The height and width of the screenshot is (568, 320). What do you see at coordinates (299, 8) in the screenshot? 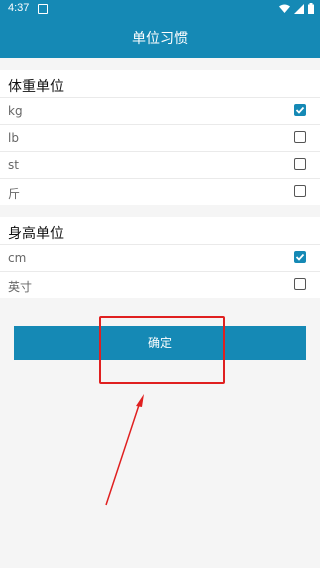
I see `signal-icon` at bounding box center [299, 8].